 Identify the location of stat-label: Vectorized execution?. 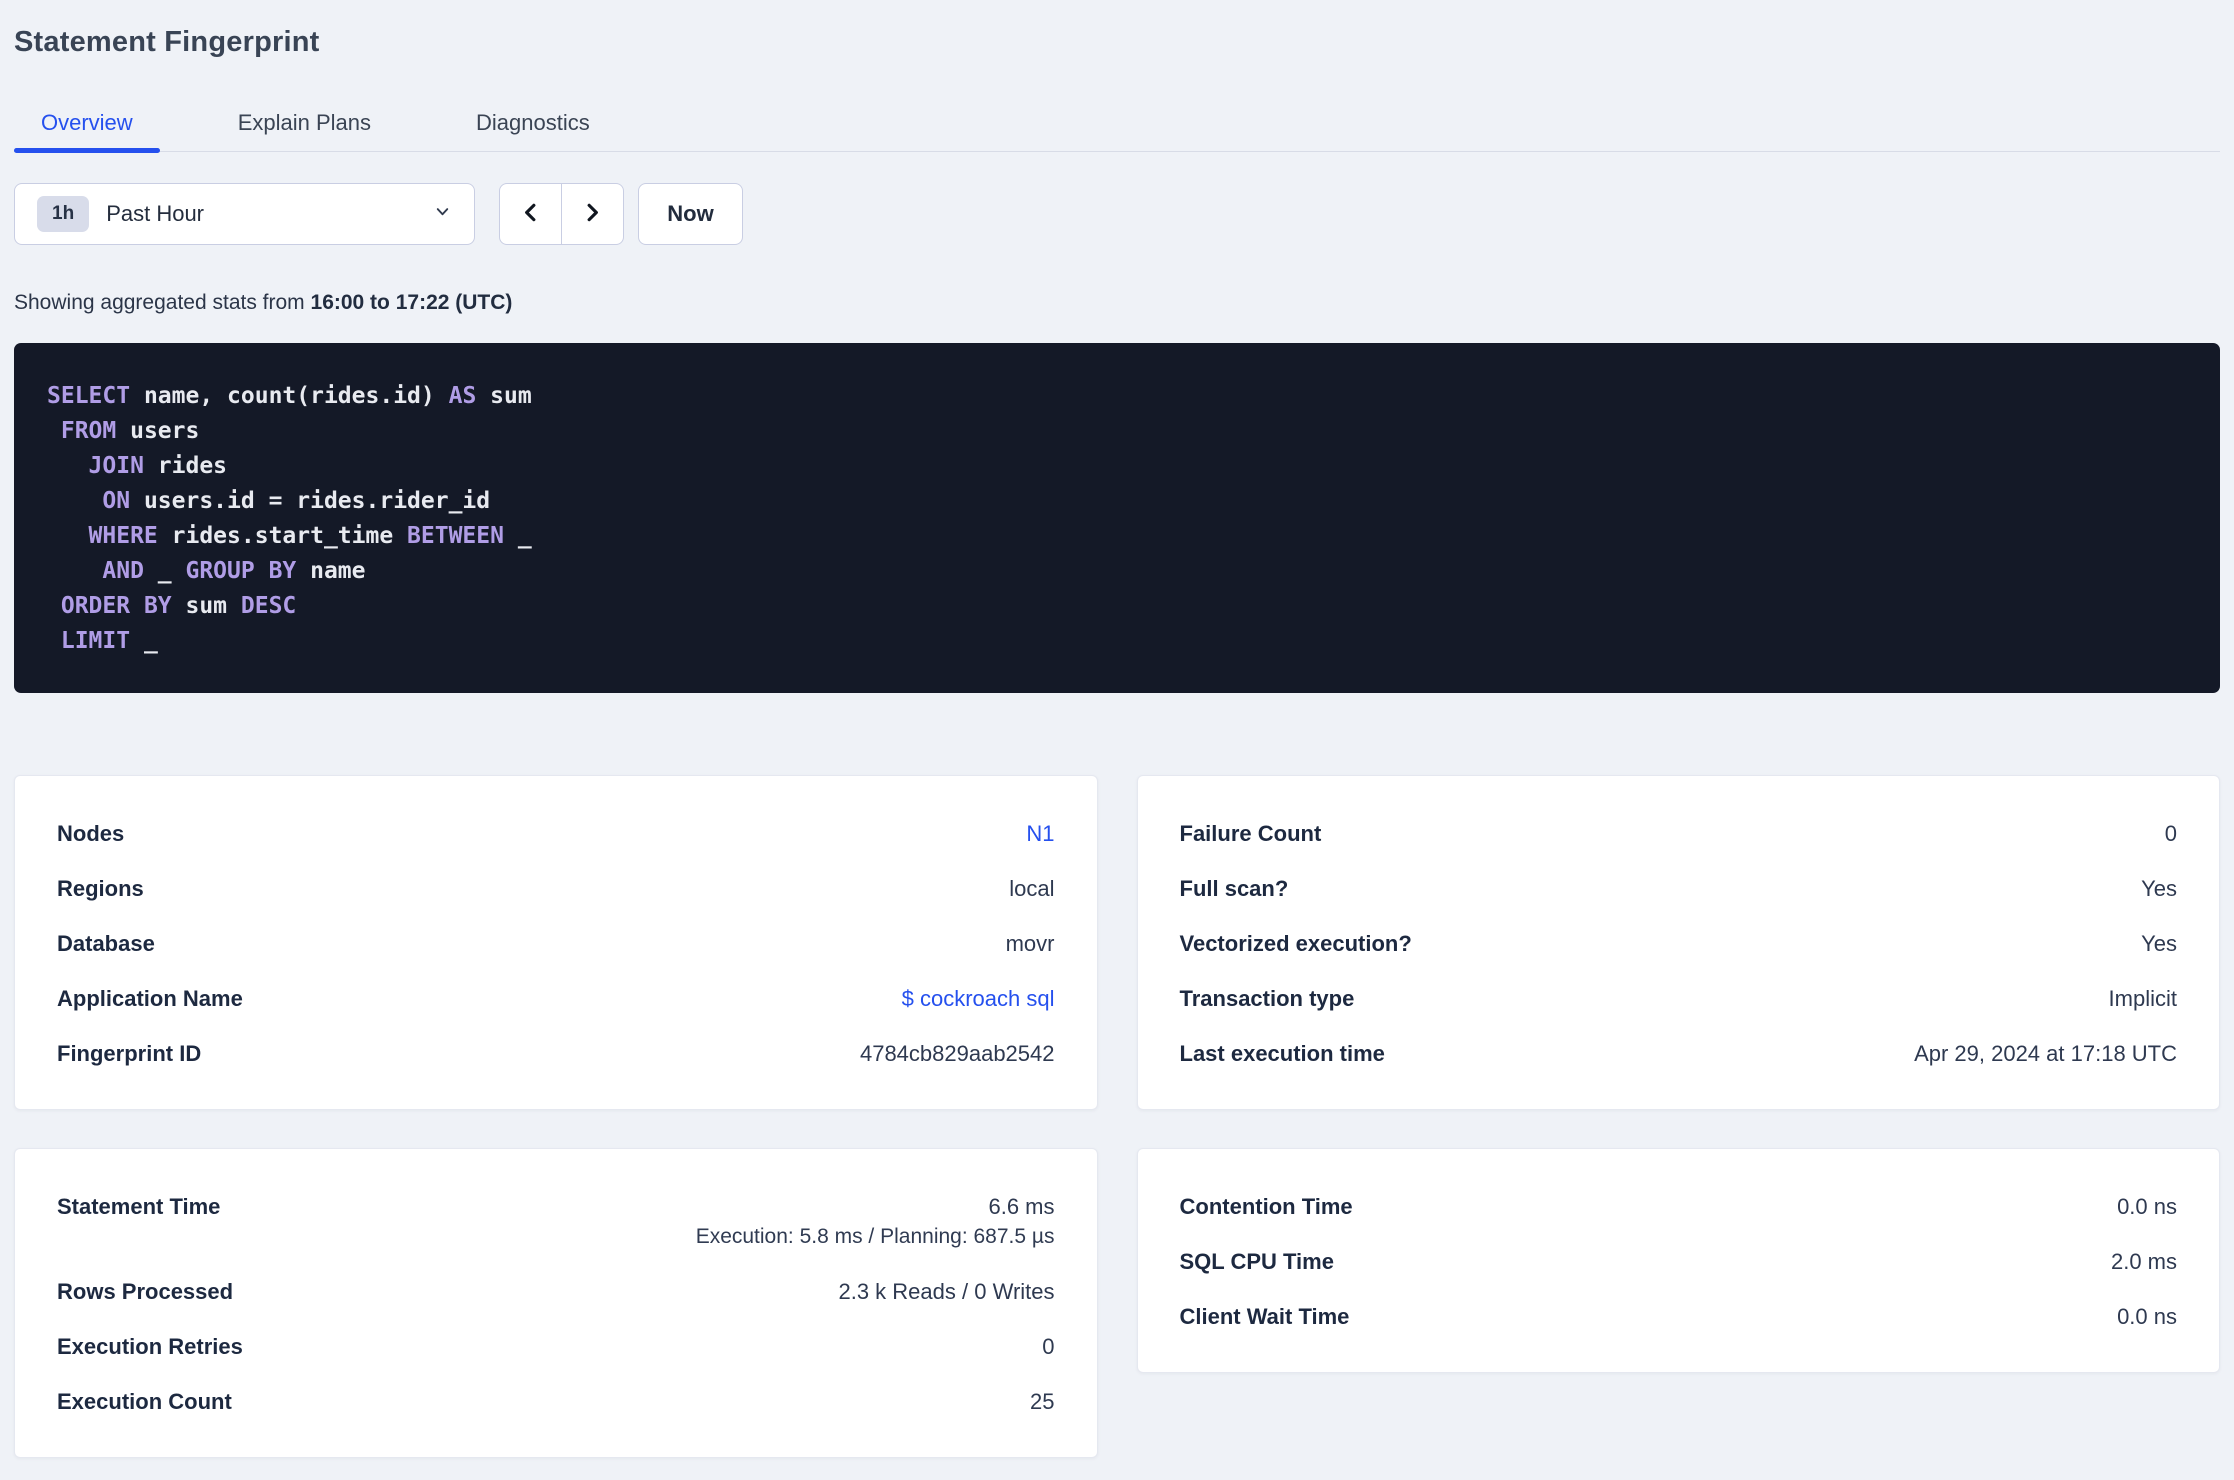
(1295, 943).